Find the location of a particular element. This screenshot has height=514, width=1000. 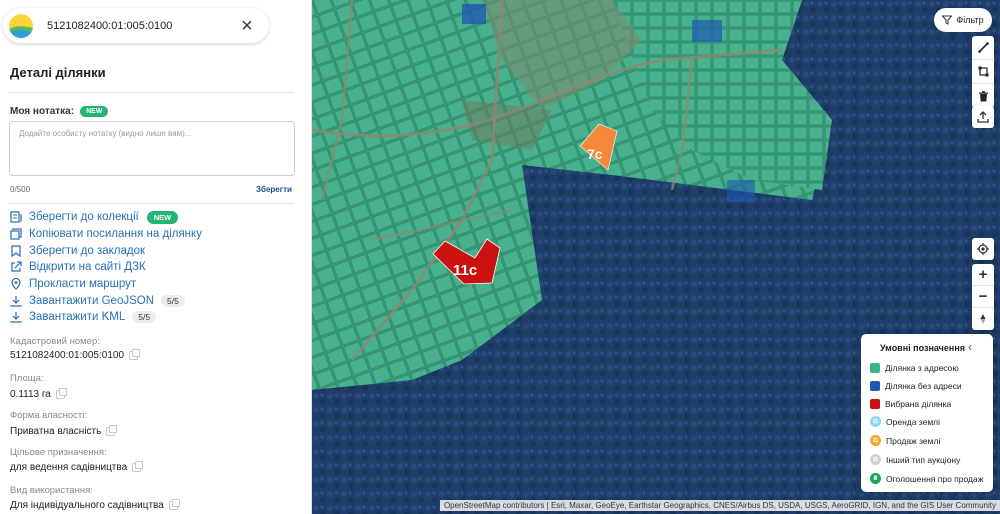

compass-button is located at coordinates (983, 319).